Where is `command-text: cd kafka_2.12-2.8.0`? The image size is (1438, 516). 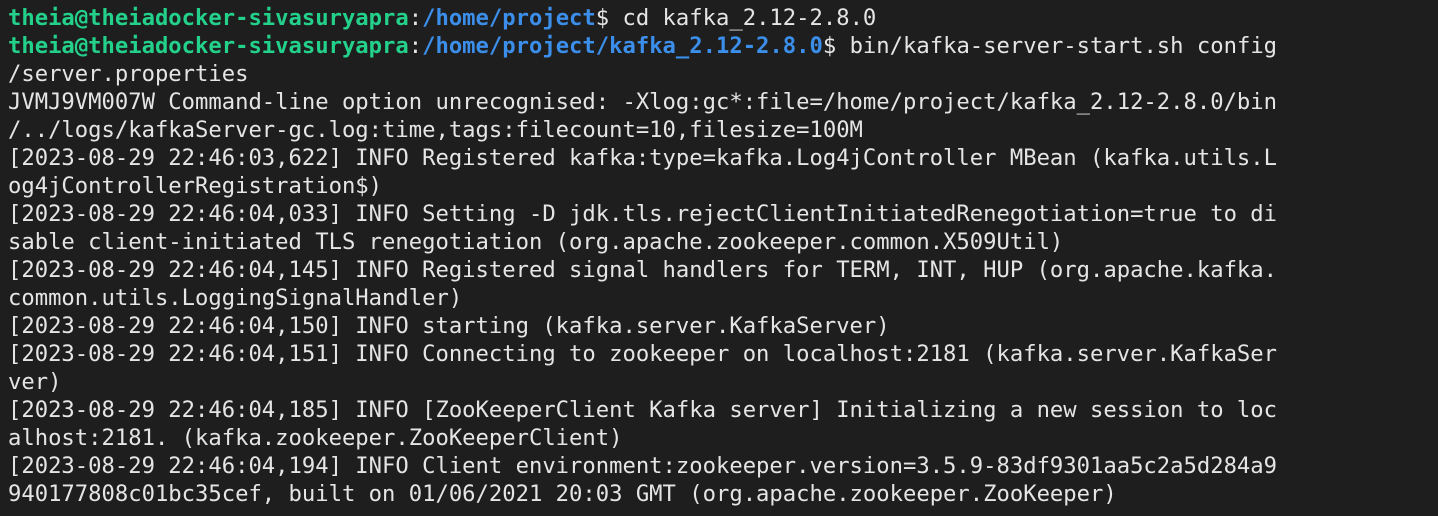 command-text: cd kafka_2.12-2.8.0 is located at coordinates (749, 18).